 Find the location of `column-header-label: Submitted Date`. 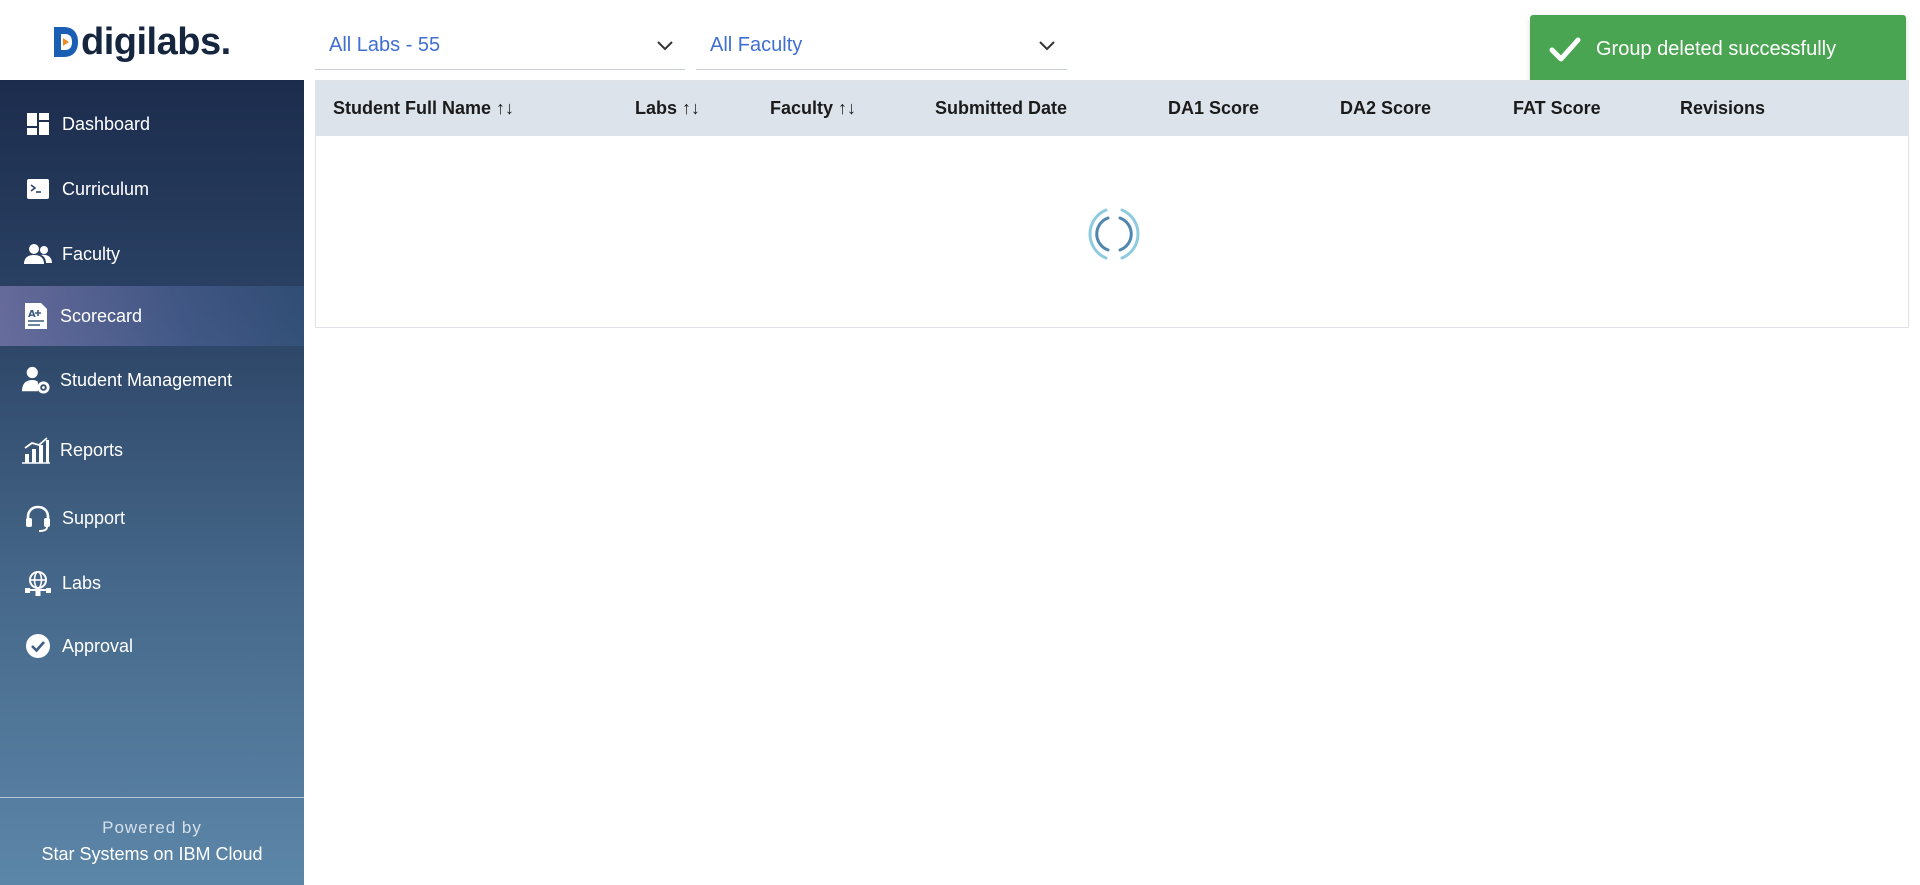

column-header-label: Submitted Date is located at coordinates (1001, 108).